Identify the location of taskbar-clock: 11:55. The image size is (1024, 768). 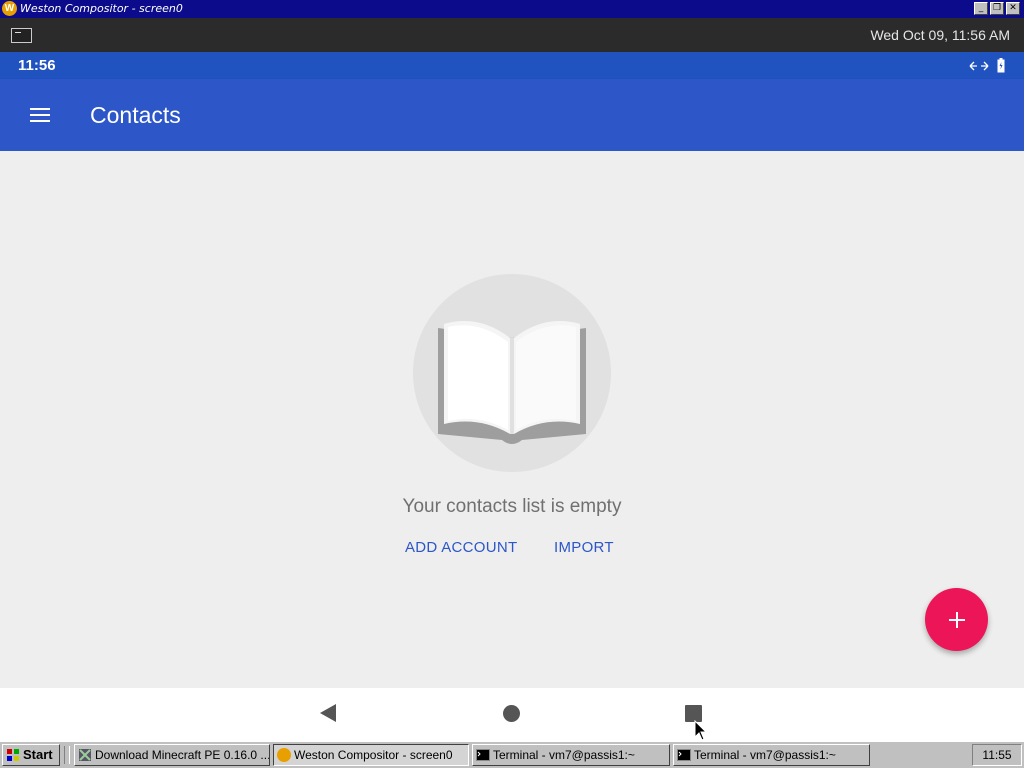
(997, 755).